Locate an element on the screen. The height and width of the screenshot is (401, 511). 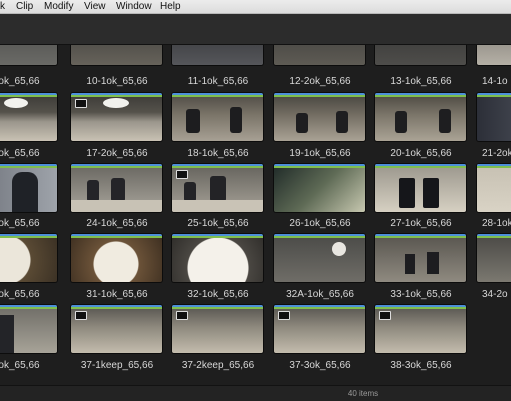
clip-label: 34-2o is located at coordinates (495, 294).